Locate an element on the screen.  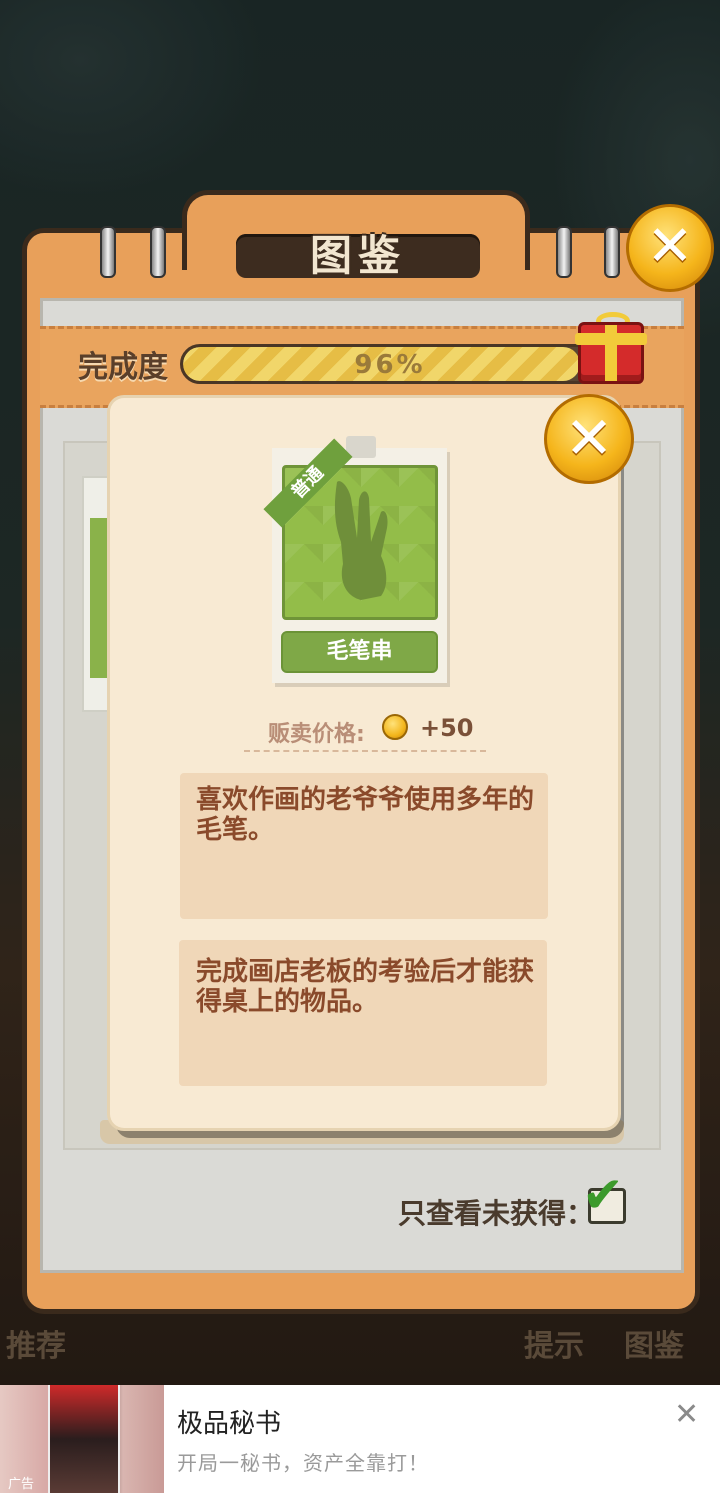
ad-close-icon: ✕ is located at coordinates (686, 1414).